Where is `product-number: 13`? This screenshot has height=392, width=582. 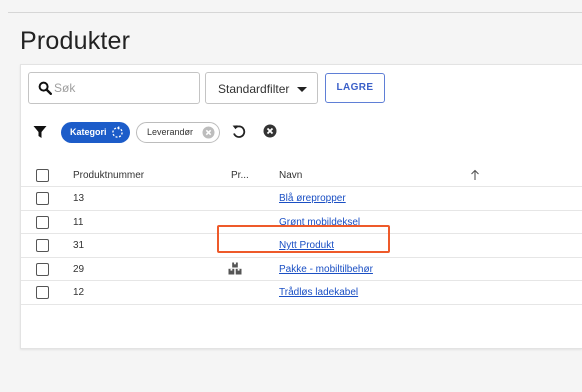
product-number: 13 is located at coordinates (79, 198).